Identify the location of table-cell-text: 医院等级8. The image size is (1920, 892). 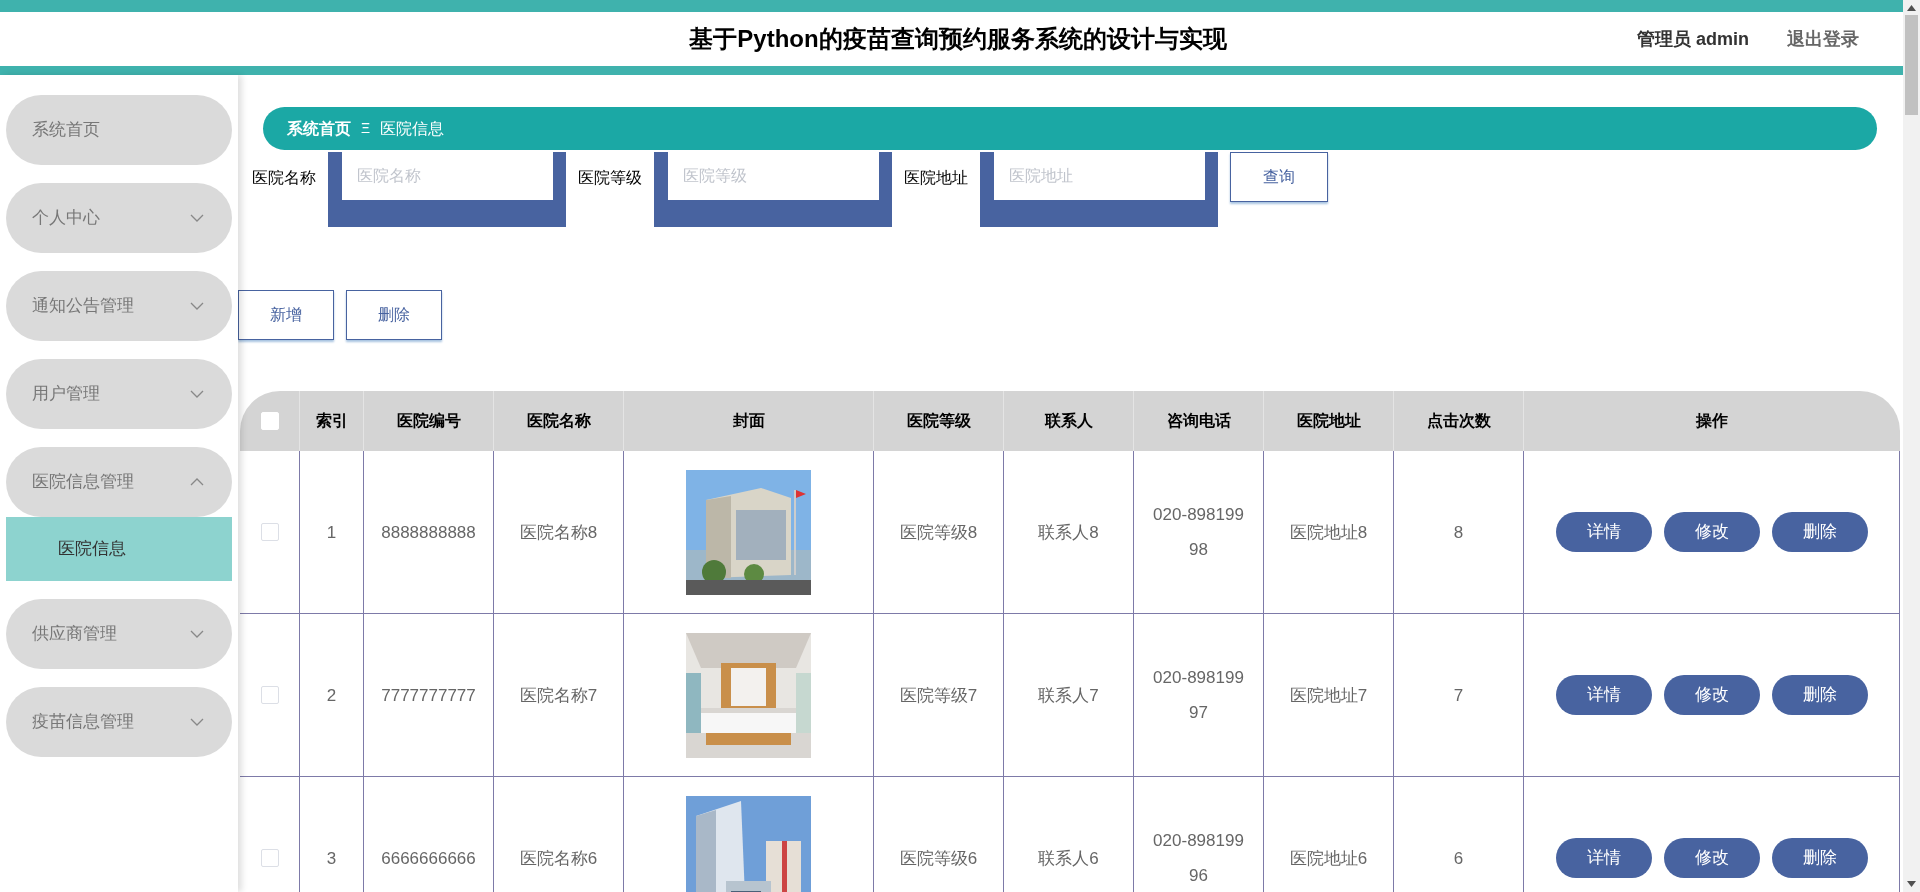
(938, 532).